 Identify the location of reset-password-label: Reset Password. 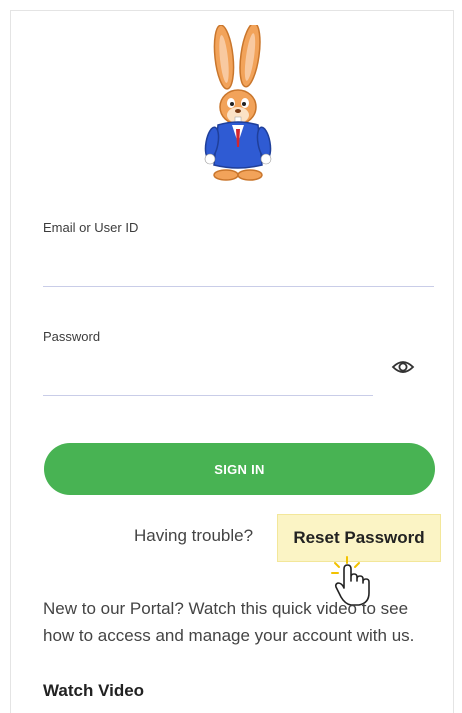
(359, 537).